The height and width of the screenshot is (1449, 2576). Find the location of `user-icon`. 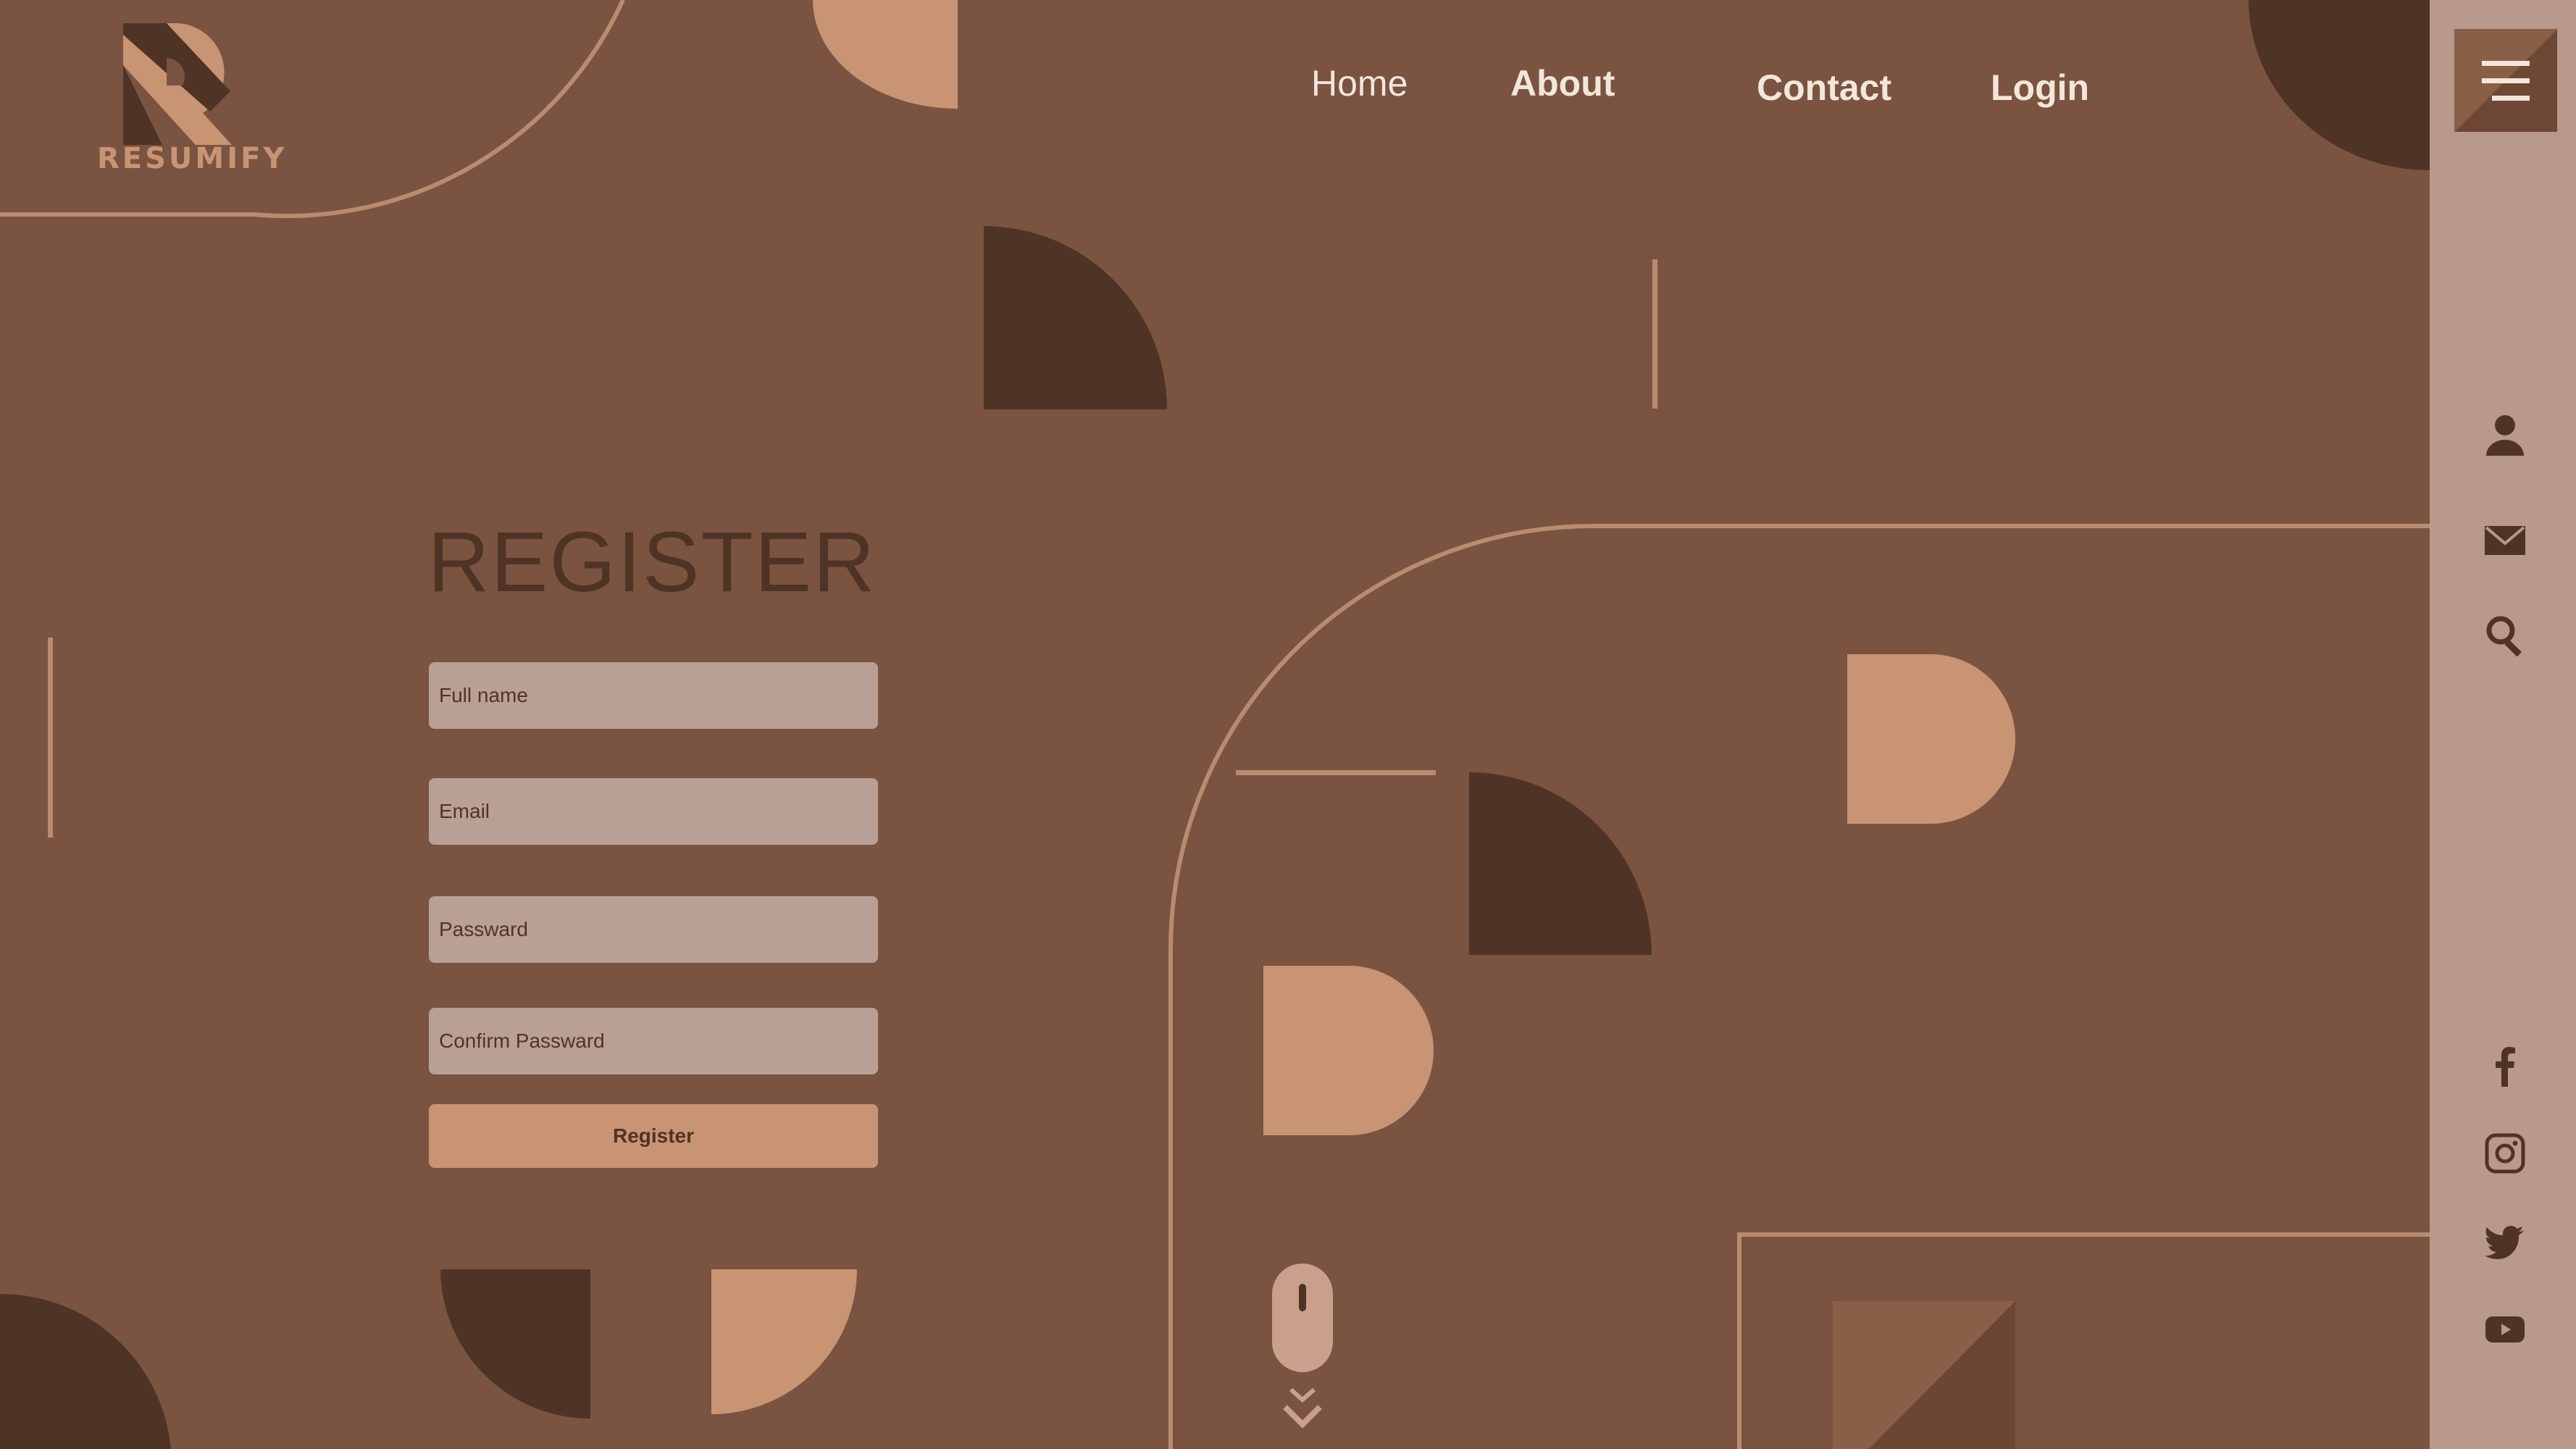

user-icon is located at coordinates (2505, 434).